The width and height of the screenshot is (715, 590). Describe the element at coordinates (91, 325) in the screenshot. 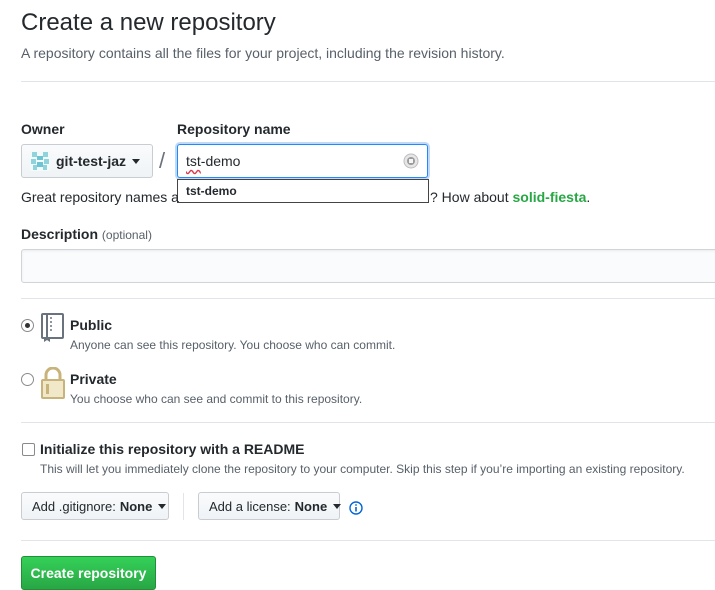

I see `public-title: Public` at that location.